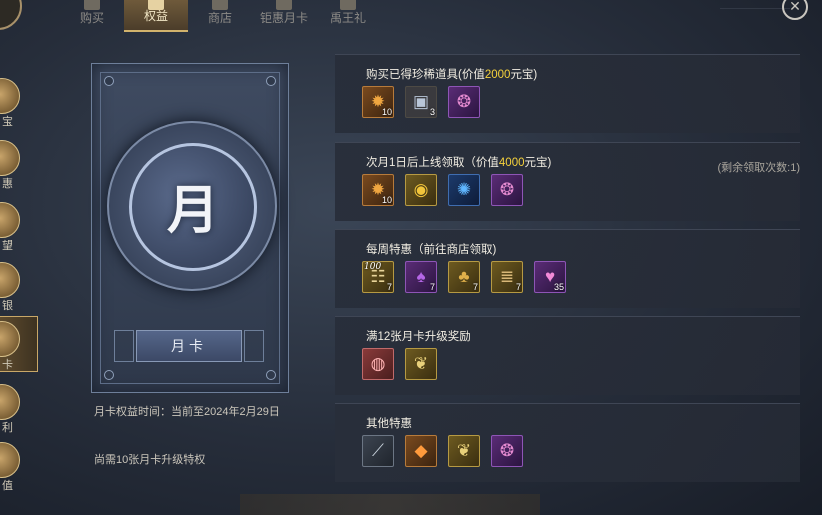 Image resolution: width=822 pixels, height=515 pixels. What do you see at coordinates (92, 5) in the screenshot?
I see `purchase-icon` at bounding box center [92, 5].